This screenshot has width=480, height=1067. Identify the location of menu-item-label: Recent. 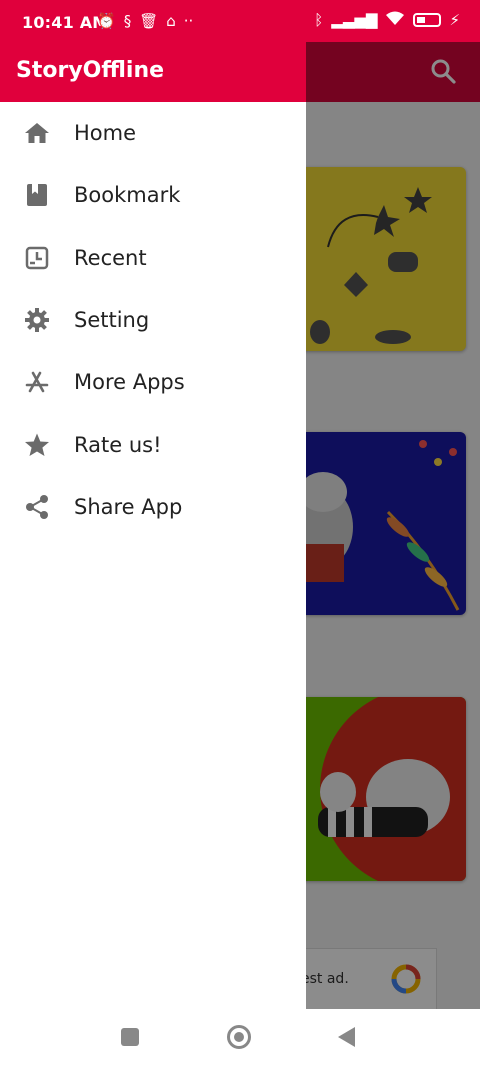
(110, 257).